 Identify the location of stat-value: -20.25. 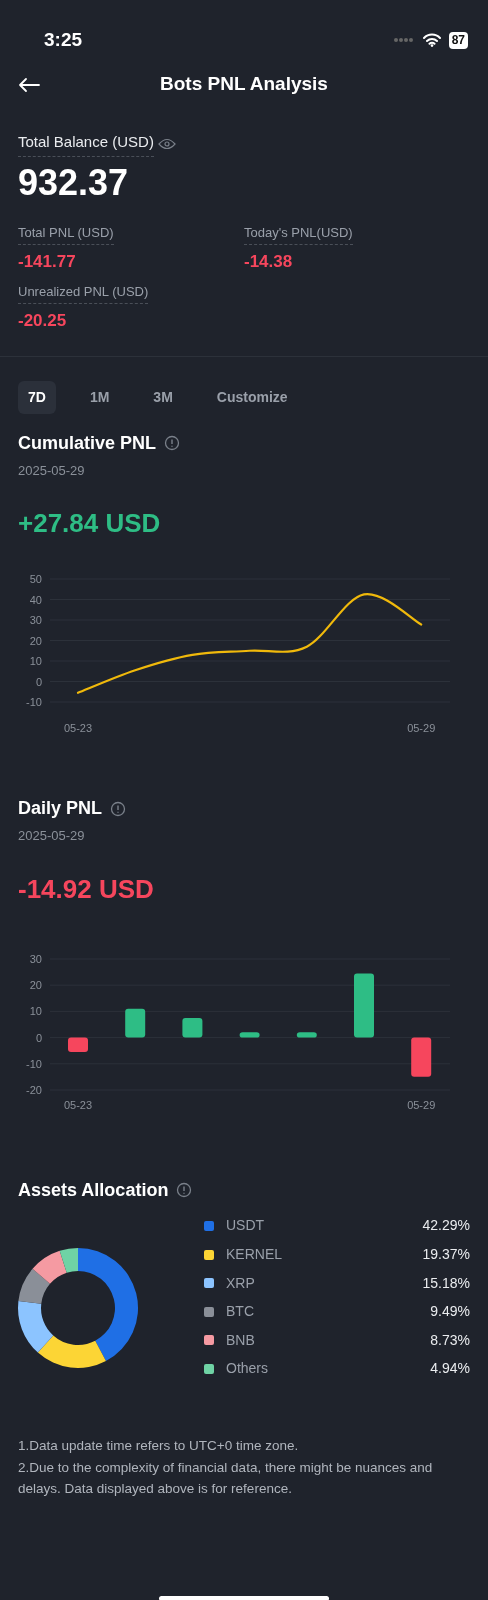
(43, 321).